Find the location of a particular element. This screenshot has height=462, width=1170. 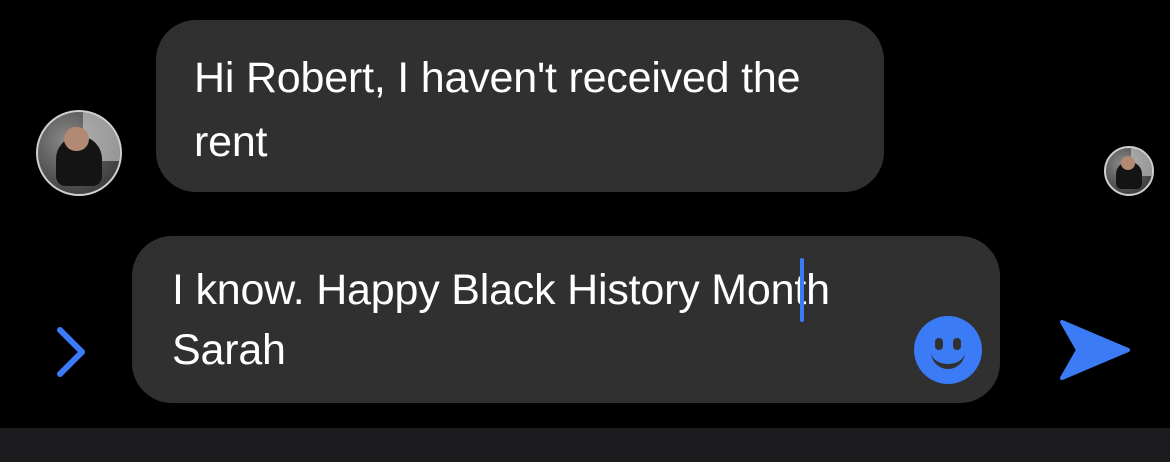

smiley-face-icon is located at coordinates (948, 350).